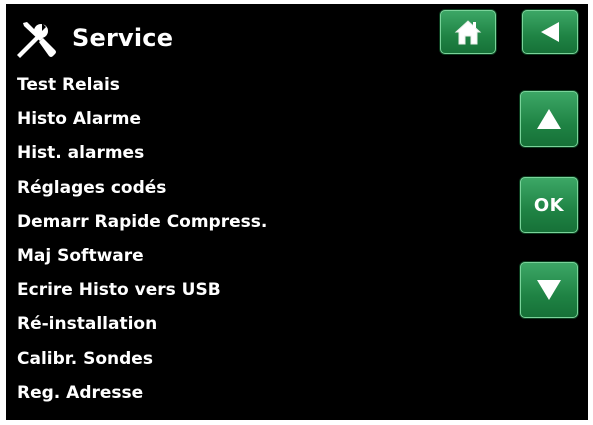 The height and width of the screenshot is (425, 593). What do you see at coordinates (142, 324) in the screenshot?
I see `menu-item-re-installation: Ré-installation` at bounding box center [142, 324].